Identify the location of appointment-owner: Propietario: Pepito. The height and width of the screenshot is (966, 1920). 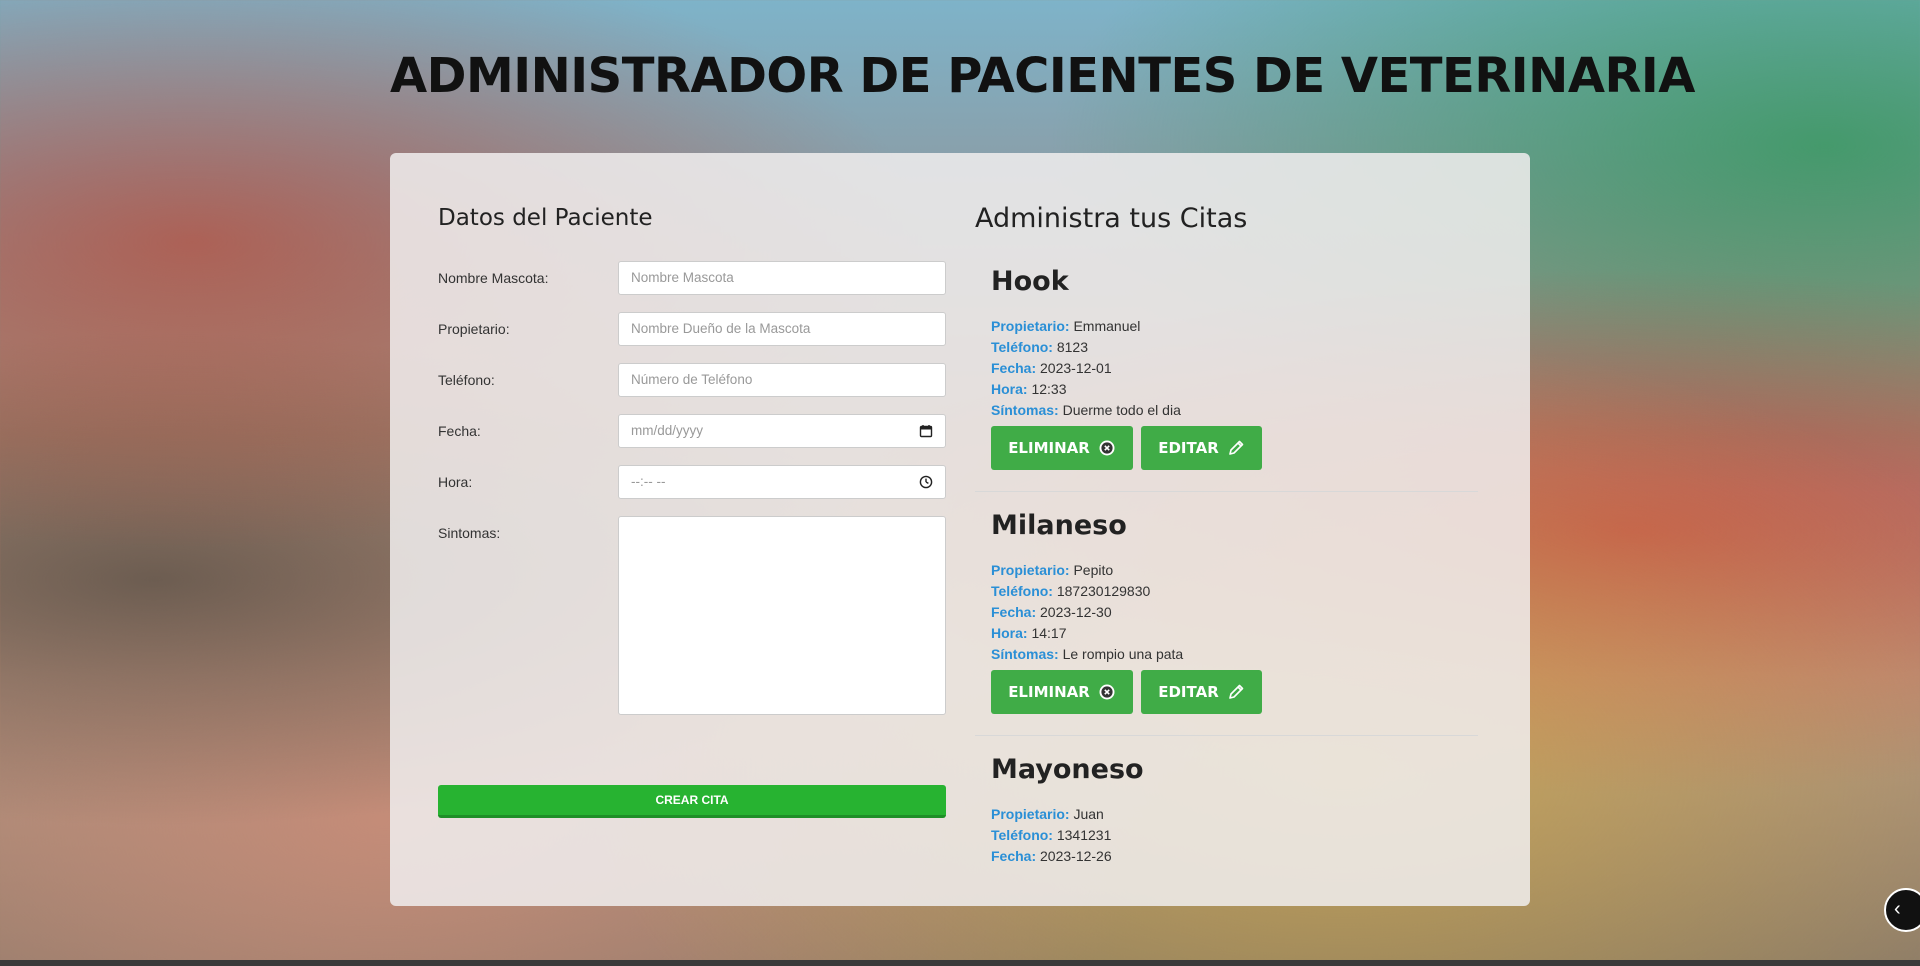
(1052, 570).